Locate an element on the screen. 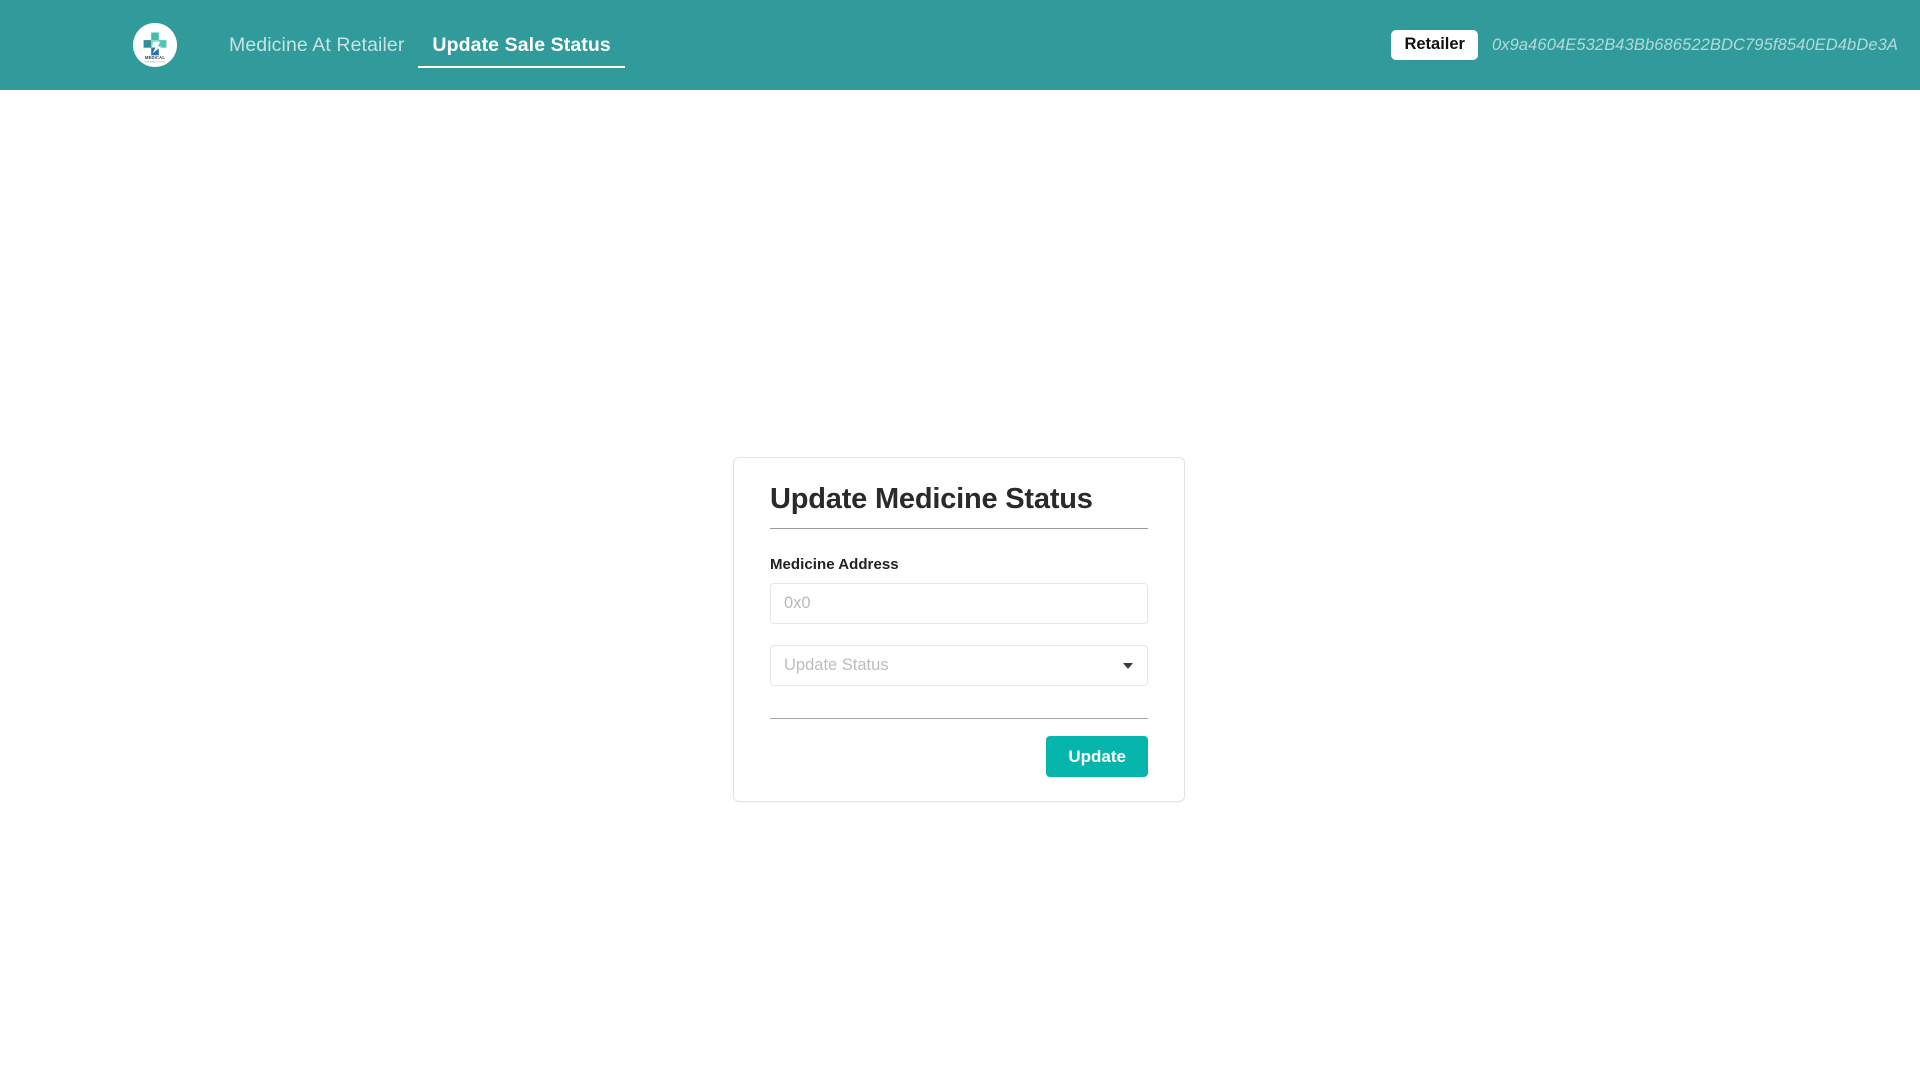  role-badge: Retailer is located at coordinates (1434, 45).